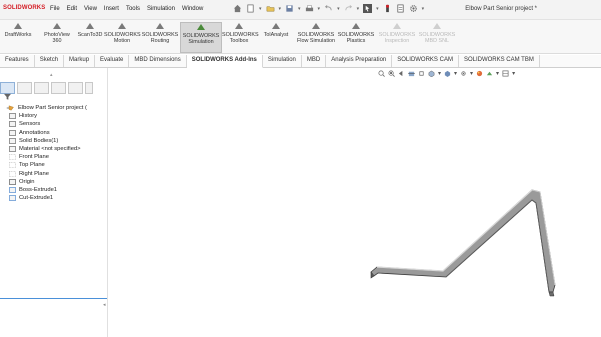 This screenshot has width=601, height=337. I want to click on tree-item-solid-bodies-1: Solid Bodies(1), so click(56, 141).